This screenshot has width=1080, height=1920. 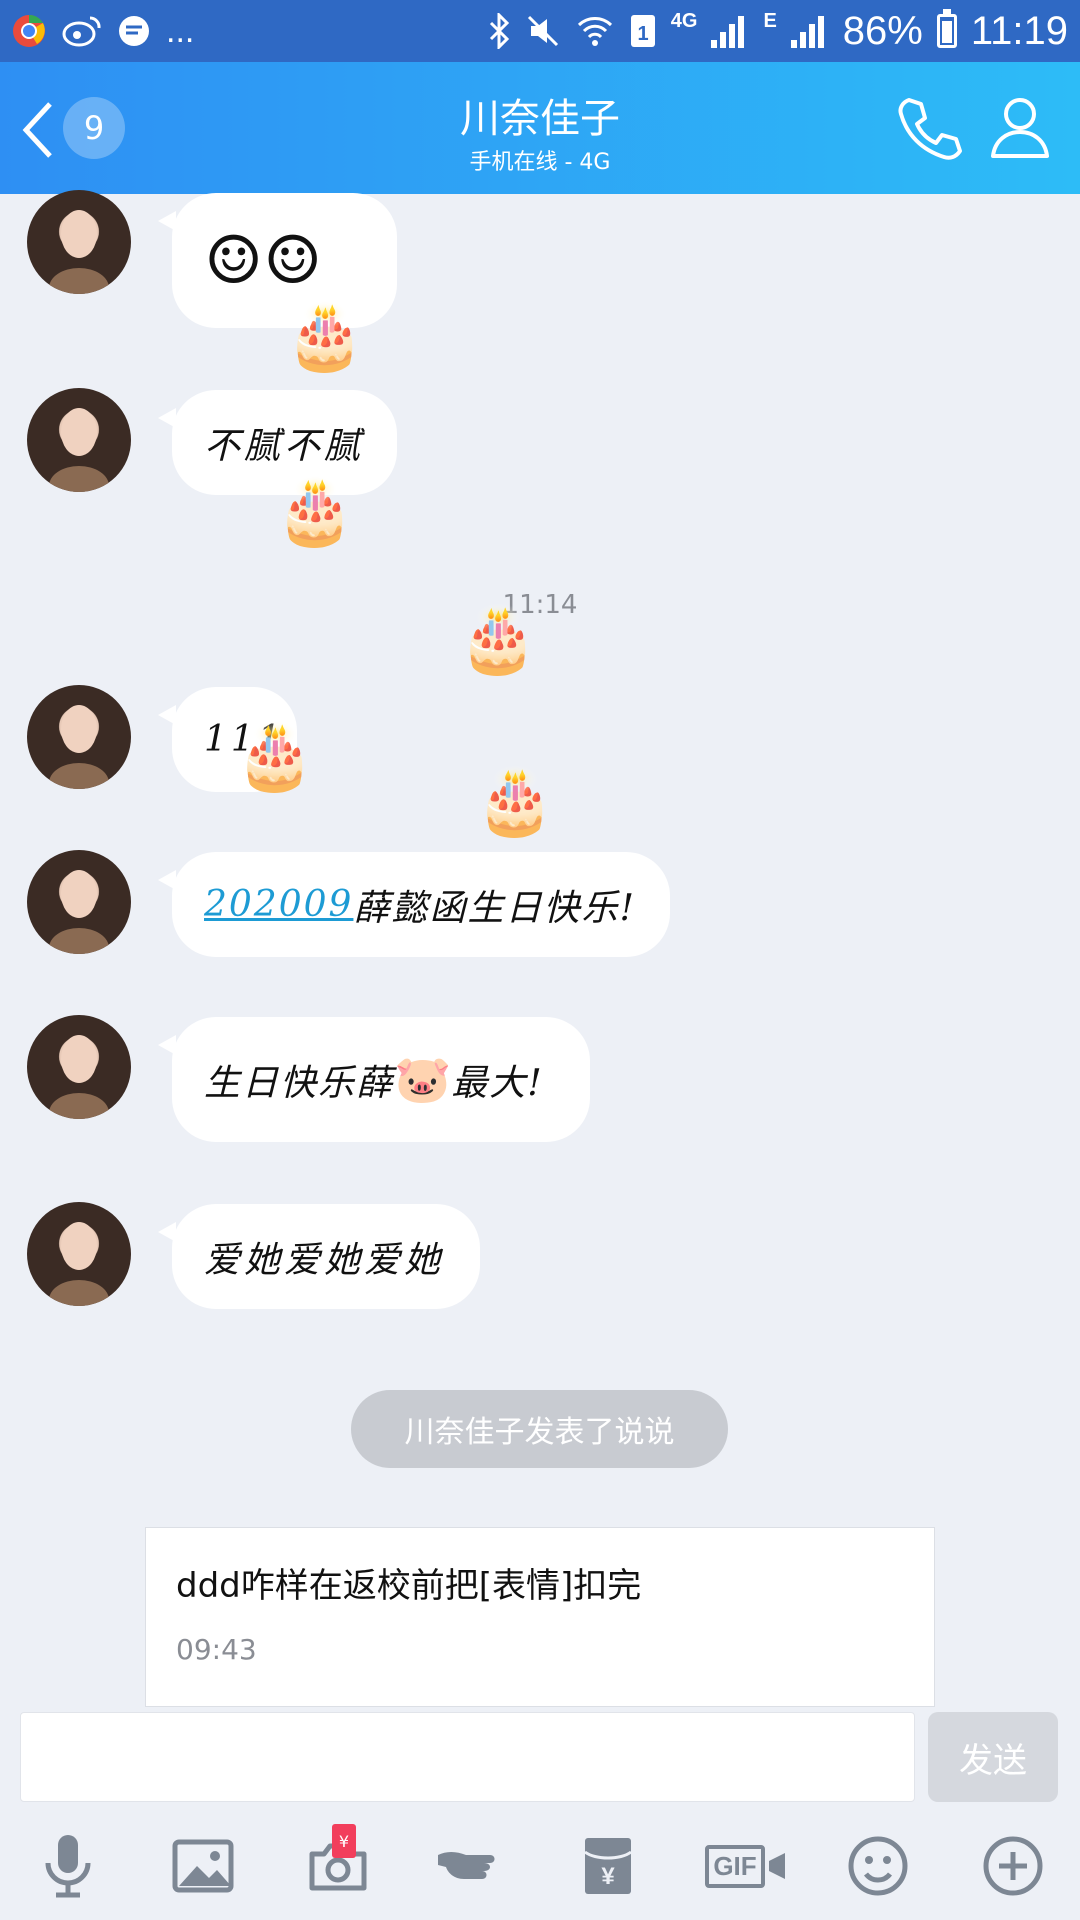 I want to click on weibo-icon, so click(x=82, y=31).